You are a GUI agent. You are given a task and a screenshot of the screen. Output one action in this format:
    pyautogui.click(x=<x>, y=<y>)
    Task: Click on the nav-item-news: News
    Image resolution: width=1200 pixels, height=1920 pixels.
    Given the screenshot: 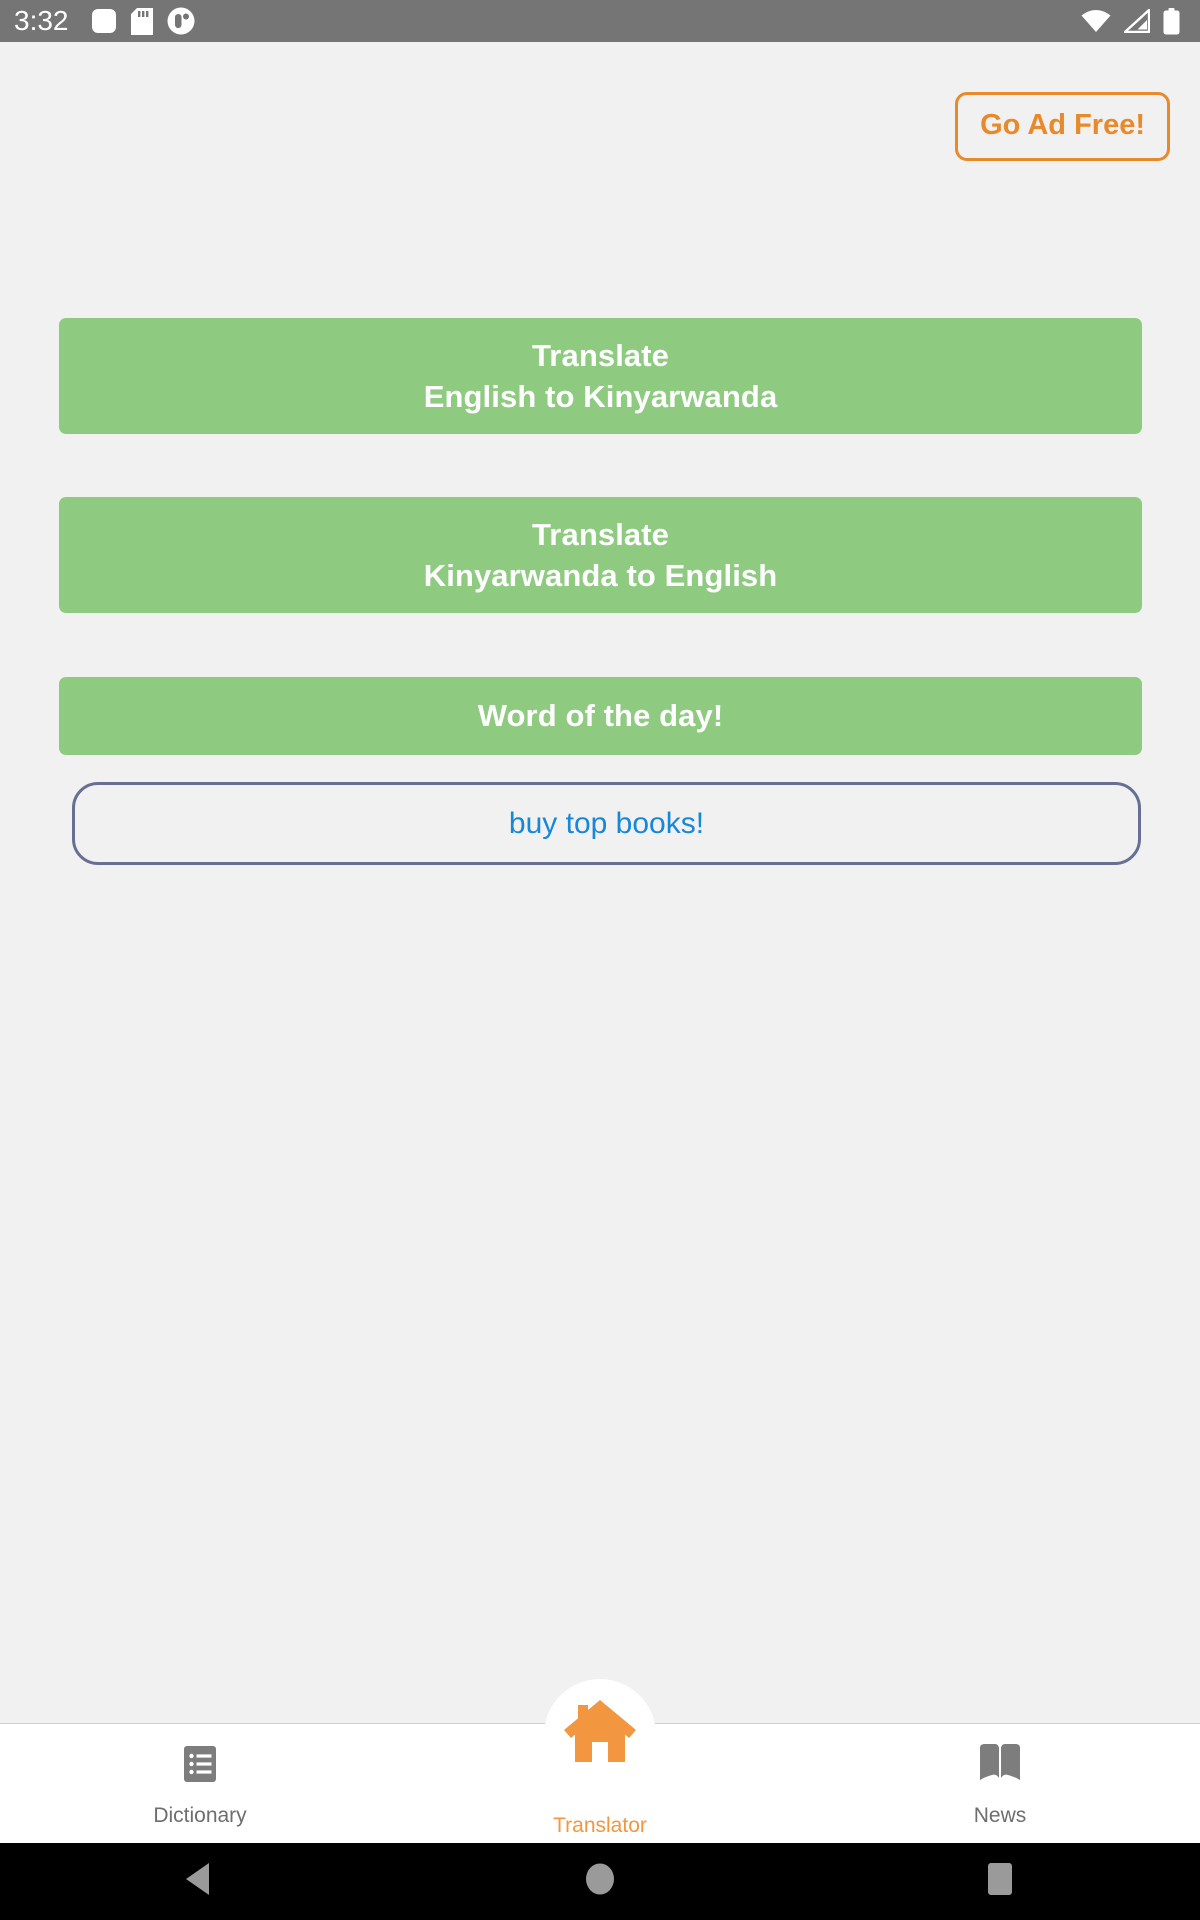 What is the action you would take?
    pyautogui.click(x=1000, y=1783)
    